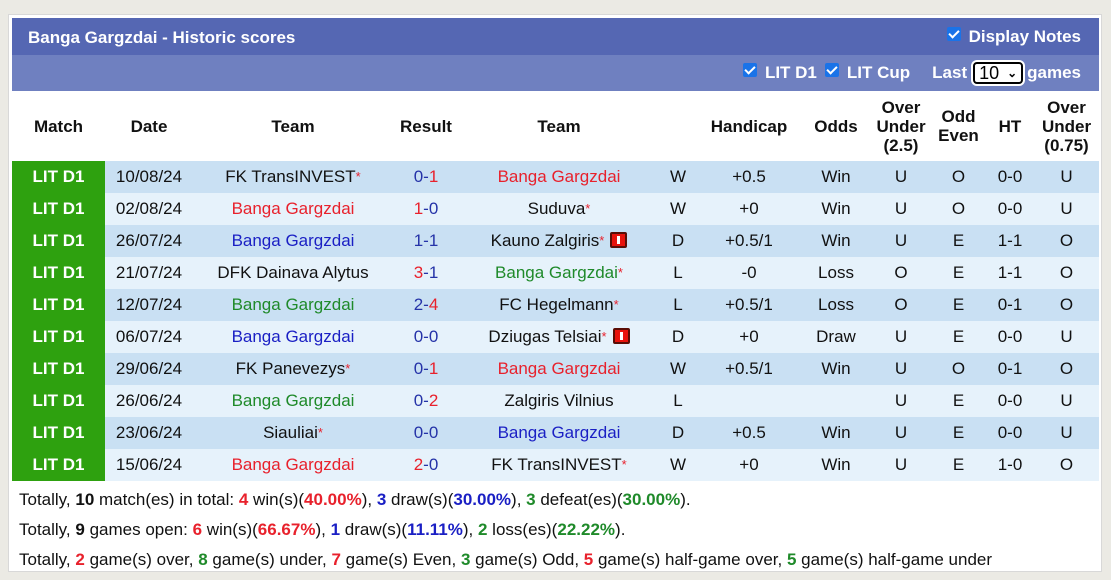  I want to click on result-cell: 3-1, so click(426, 273).